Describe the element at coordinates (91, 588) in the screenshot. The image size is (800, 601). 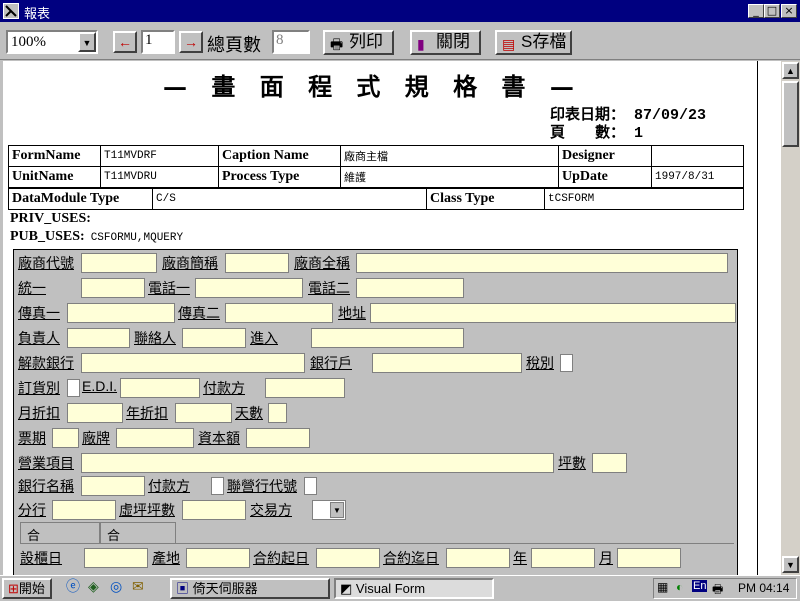
I see `desktop-icon: ◈` at that location.